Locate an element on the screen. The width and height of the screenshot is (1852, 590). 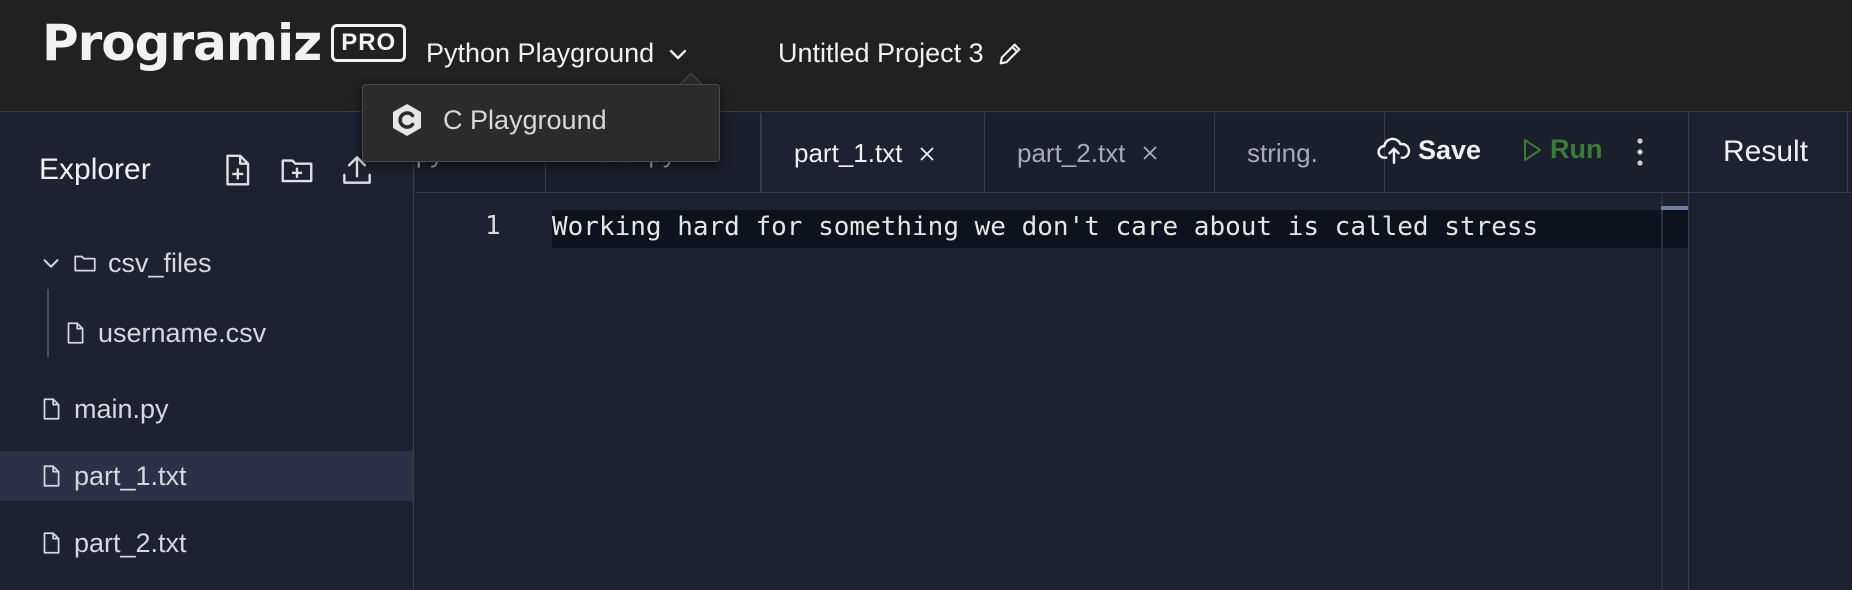
result-divider is located at coordinates (1847, 153).